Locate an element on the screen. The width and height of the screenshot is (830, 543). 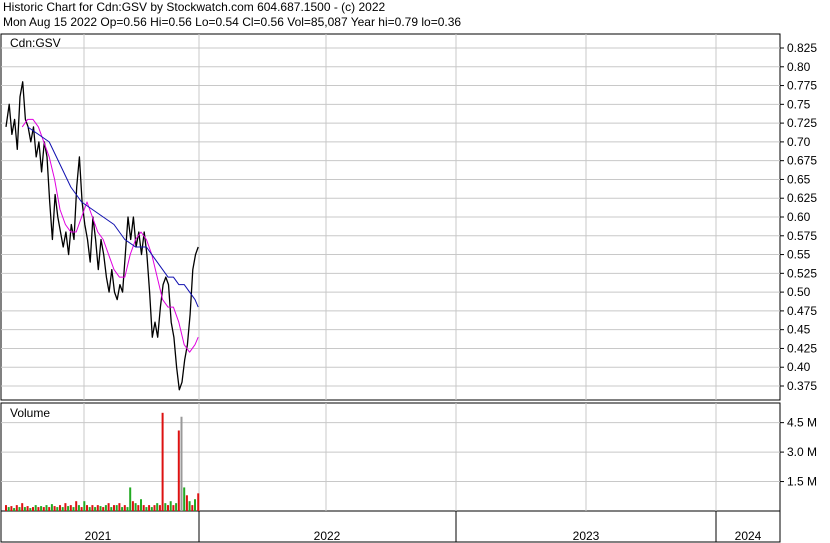
price-tick-label: 0.65 is located at coordinates (799, 179).